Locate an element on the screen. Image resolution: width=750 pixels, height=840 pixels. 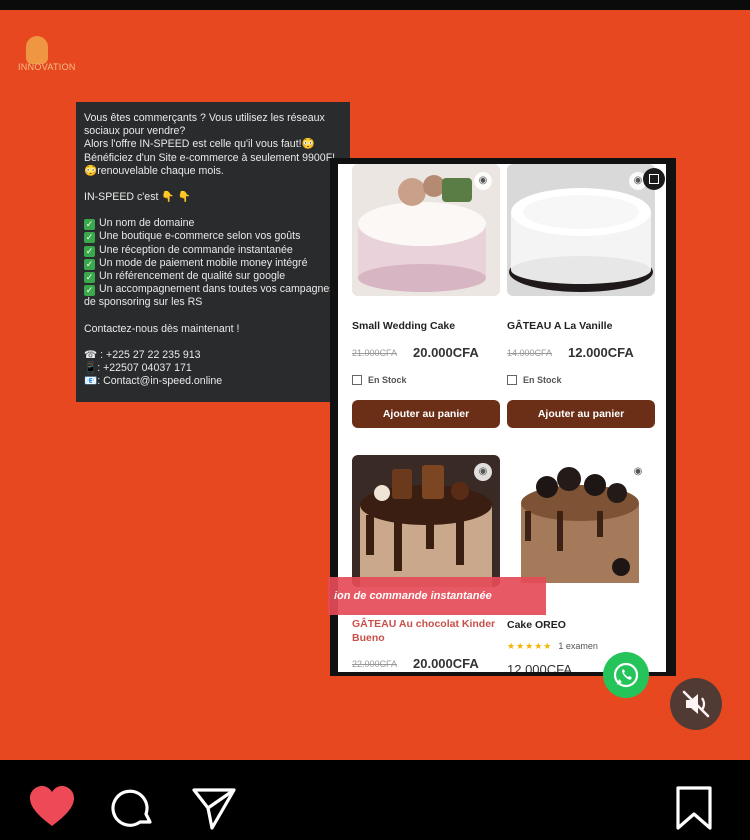
heart-icon is located at coordinates (52, 808).